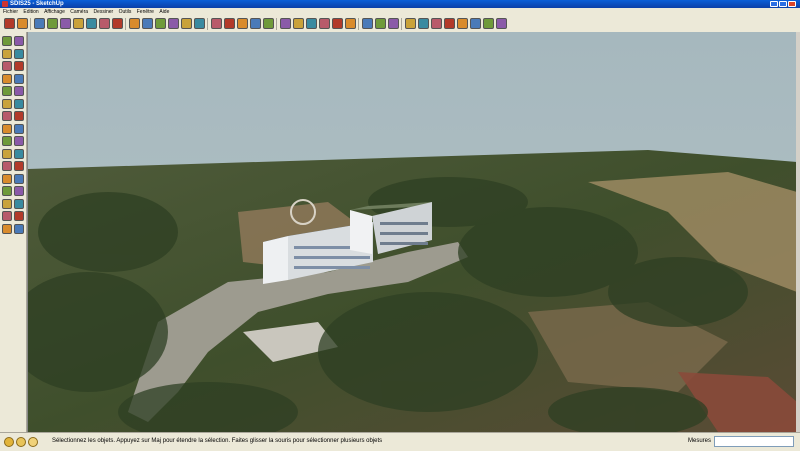 This screenshot has height=451, width=800. What do you see at coordinates (298, 23) in the screenshot?
I see `share-model-icon` at bounding box center [298, 23].